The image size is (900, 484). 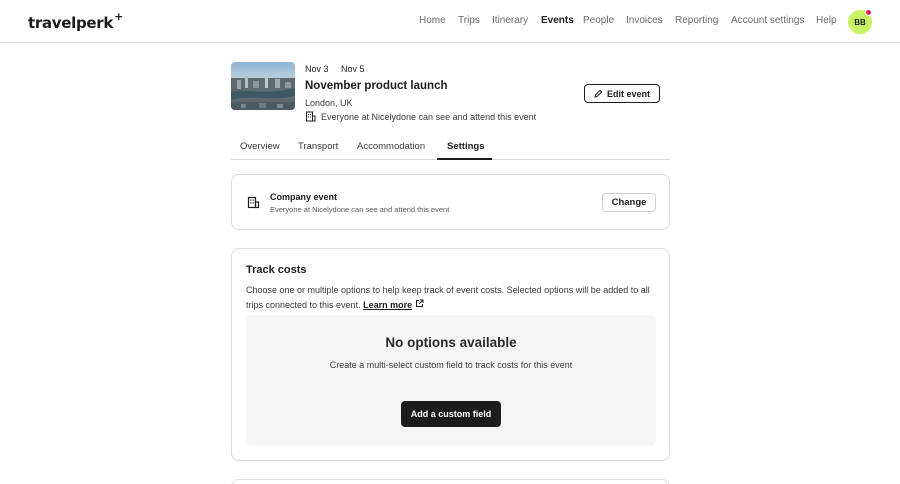 What do you see at coordinates (644, 20) in the screenshot?
I see `nav-invoices: Invoices` at bounding box center [644, 20].